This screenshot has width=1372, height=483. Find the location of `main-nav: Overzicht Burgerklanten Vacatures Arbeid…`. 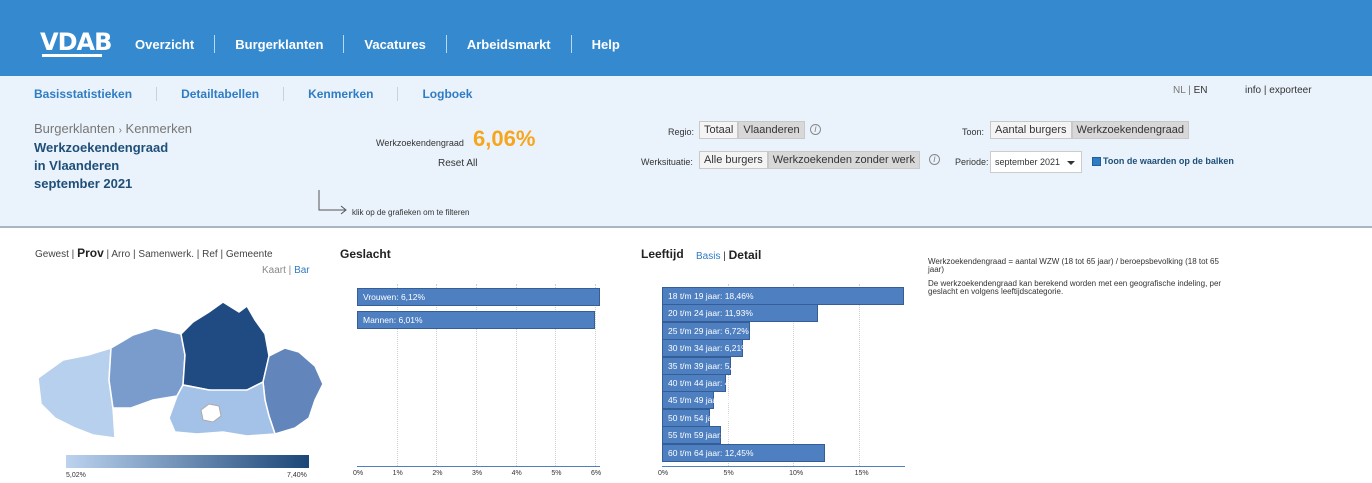

main-nav: Overzicht Burgerklanten Vacatures Arbeid… is located at coordinates (377, 44).